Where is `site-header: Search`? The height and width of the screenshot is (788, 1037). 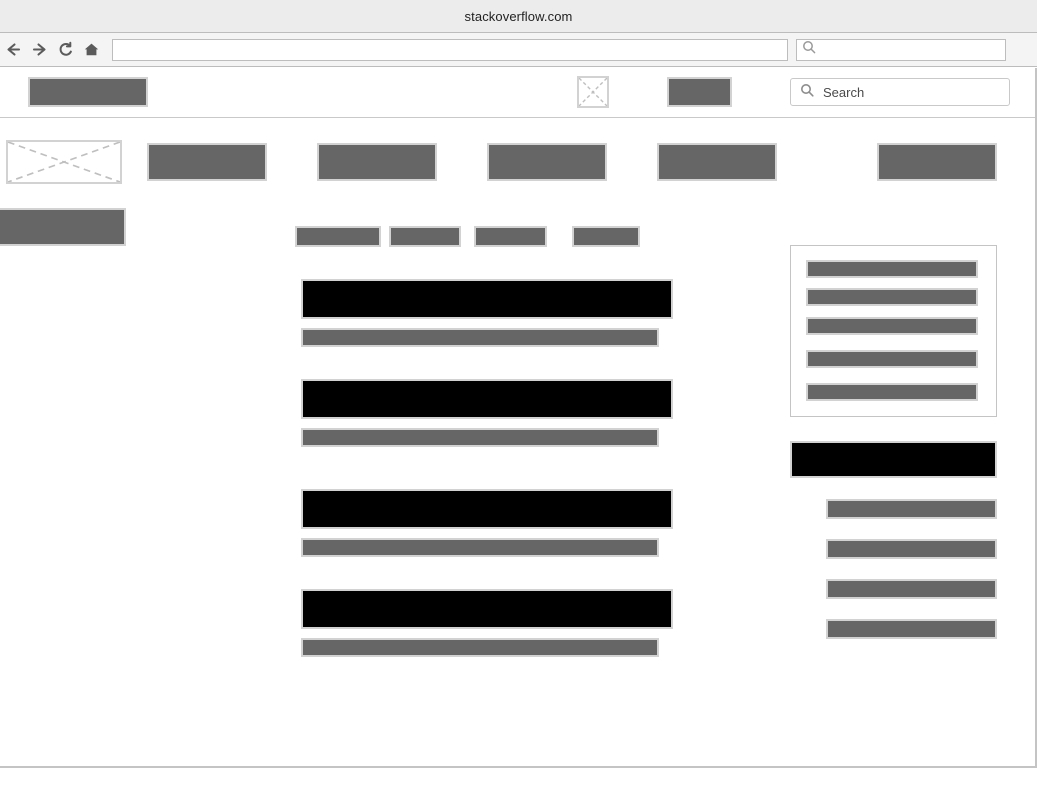 site-header: Search is located at coordinates (517, 93).